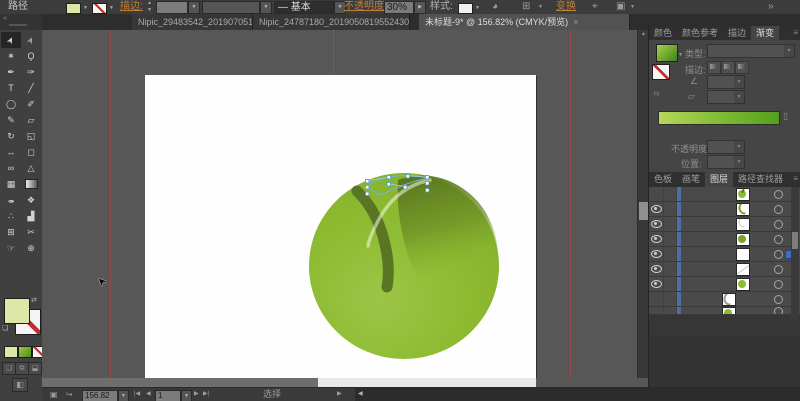 Image resolution: width=800 pixels, height=401 pixels. Describe the element at coordinates (31, 88) in the screenshot. I see `line-segment-tool: ╱` at that location.